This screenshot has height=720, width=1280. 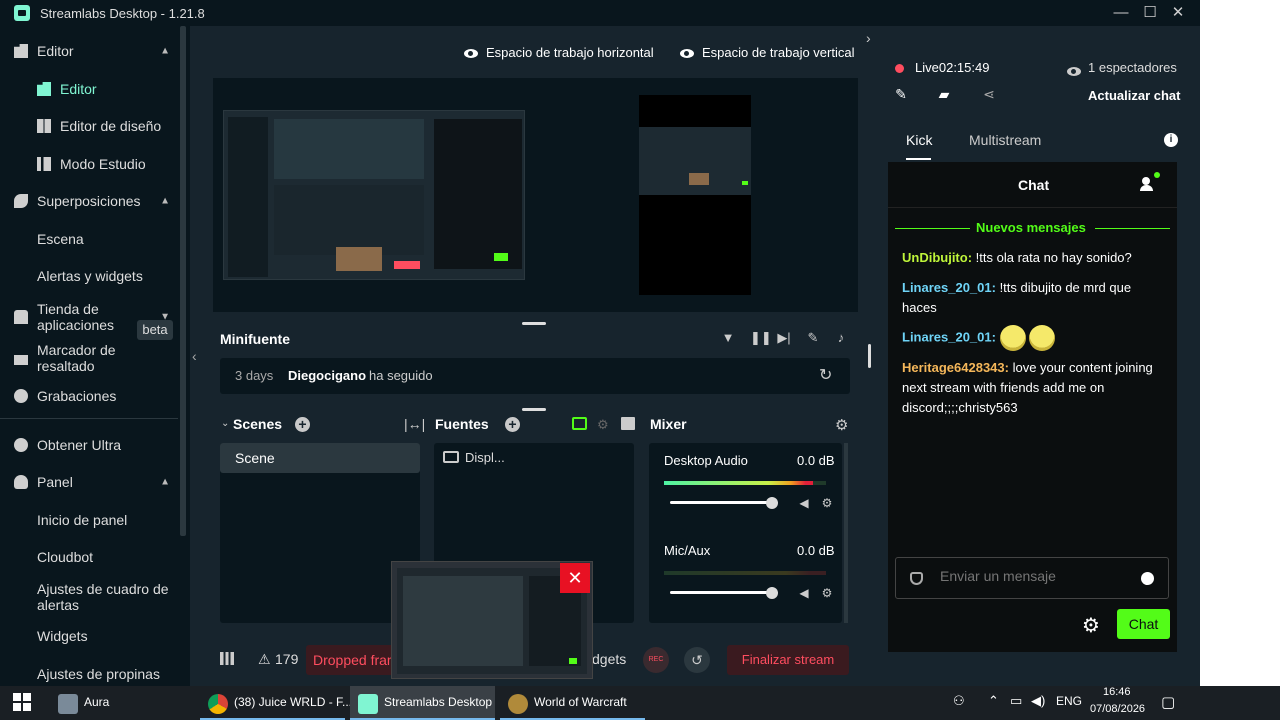 I want to click on volume-icon: ◀), so click(x=1038, y=701).